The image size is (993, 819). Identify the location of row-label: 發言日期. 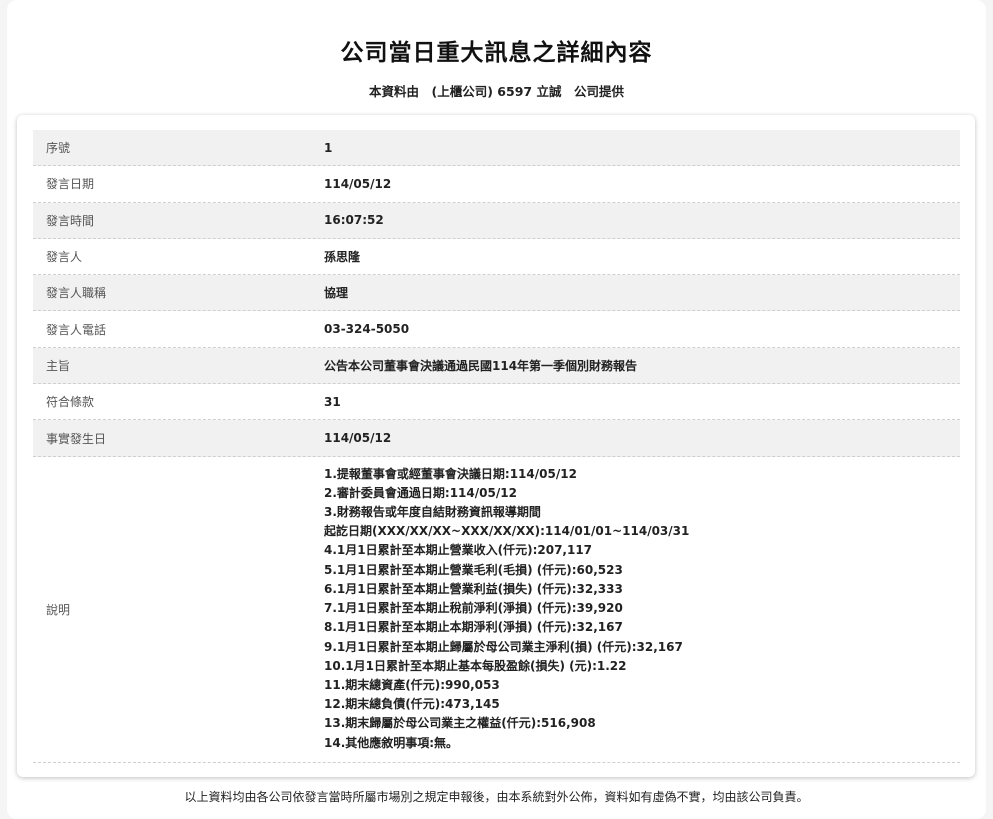
(70, 184).